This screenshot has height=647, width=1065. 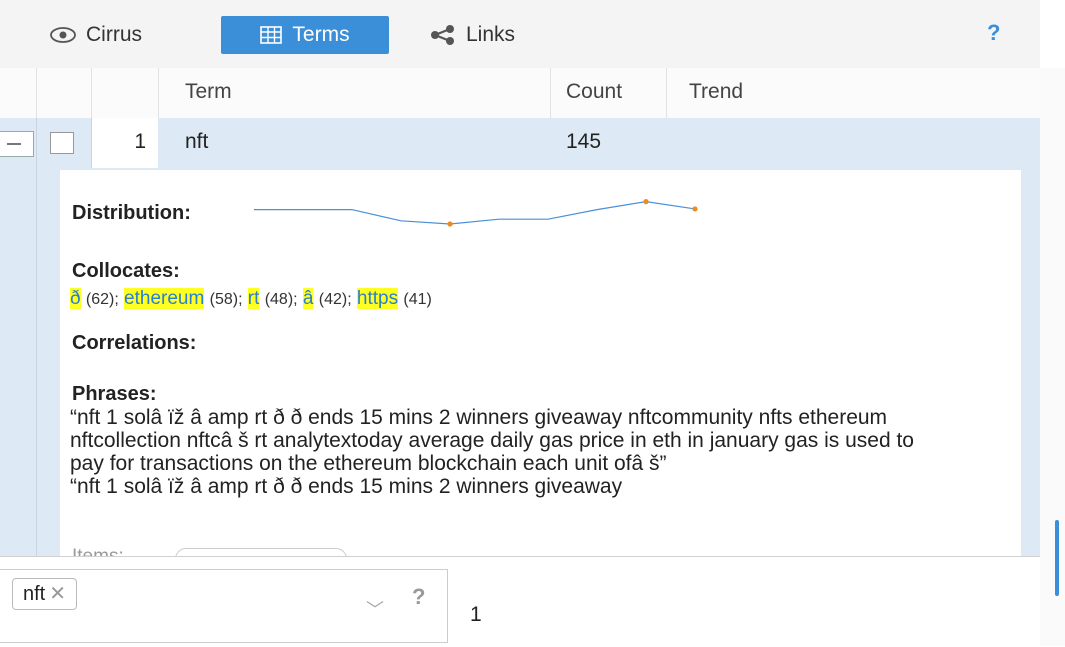 What do you see at coordinates (261, 552) in the screenshot?
I see `items-slider` at bounding box center [261, 552].